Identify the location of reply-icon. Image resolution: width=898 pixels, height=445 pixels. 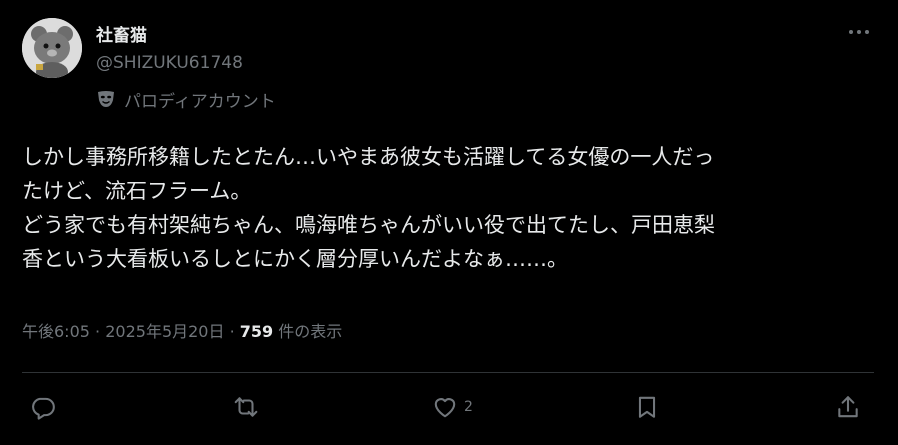
(43, 407).